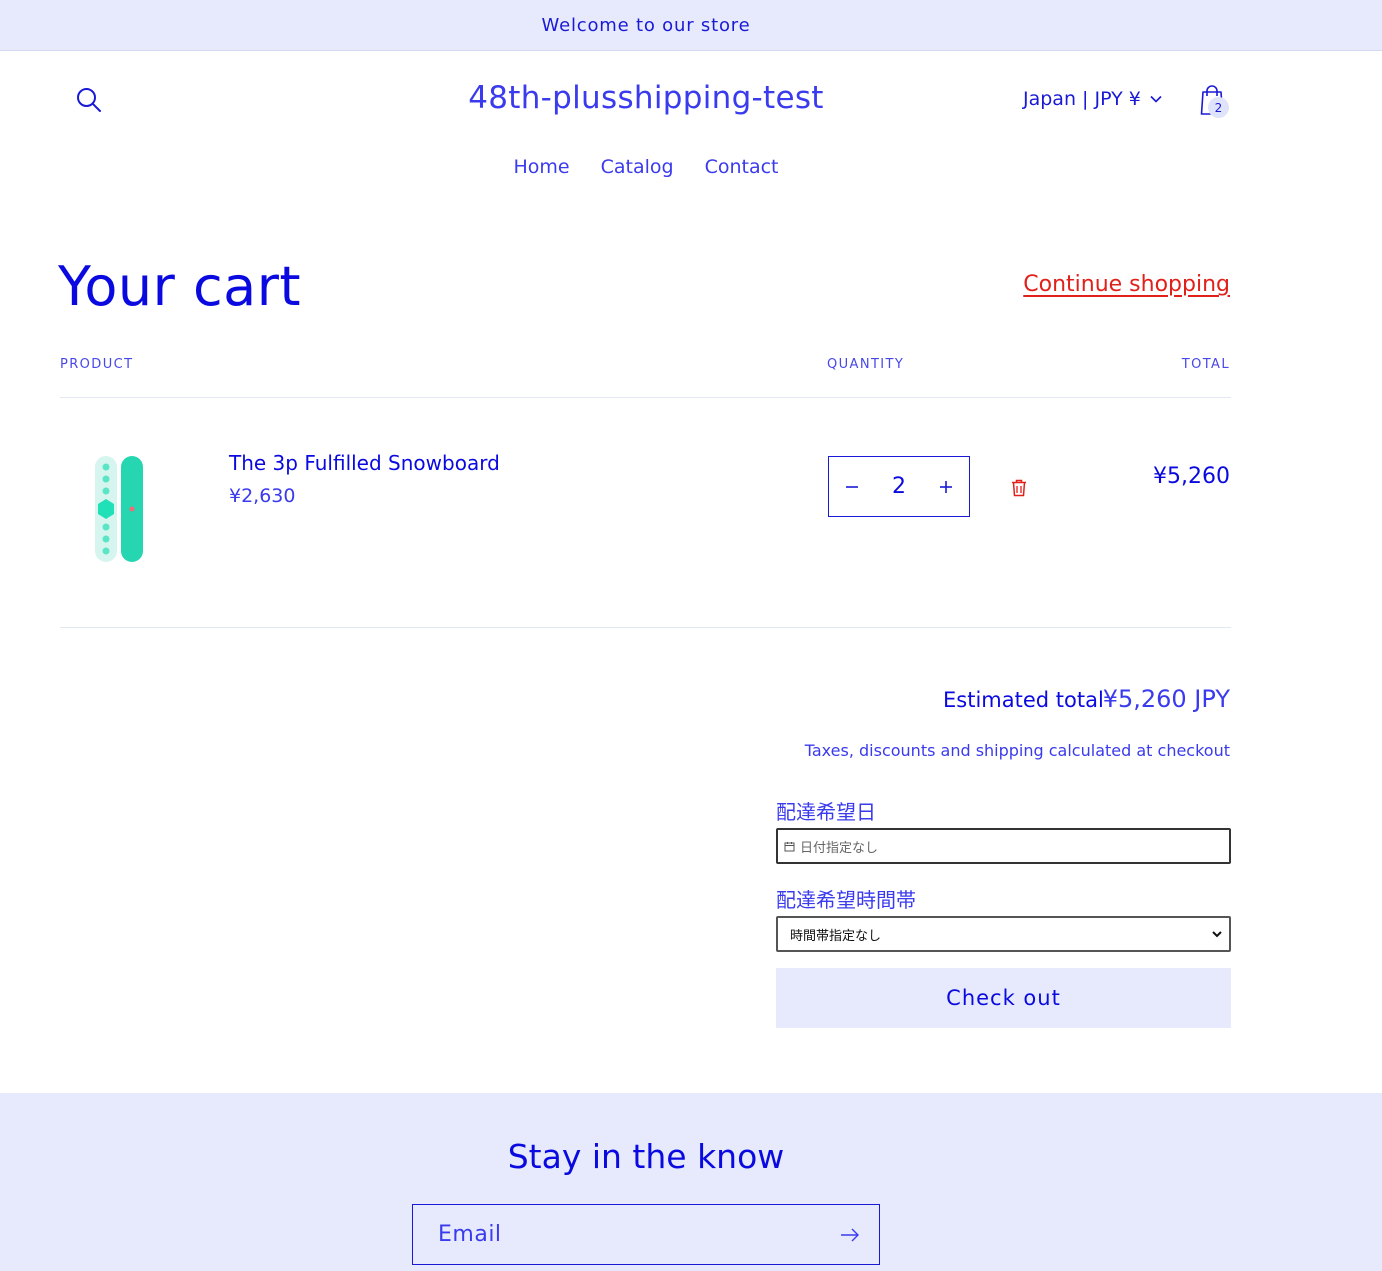  I want to click on nav-catalog: Catalog, so click(637, 167).